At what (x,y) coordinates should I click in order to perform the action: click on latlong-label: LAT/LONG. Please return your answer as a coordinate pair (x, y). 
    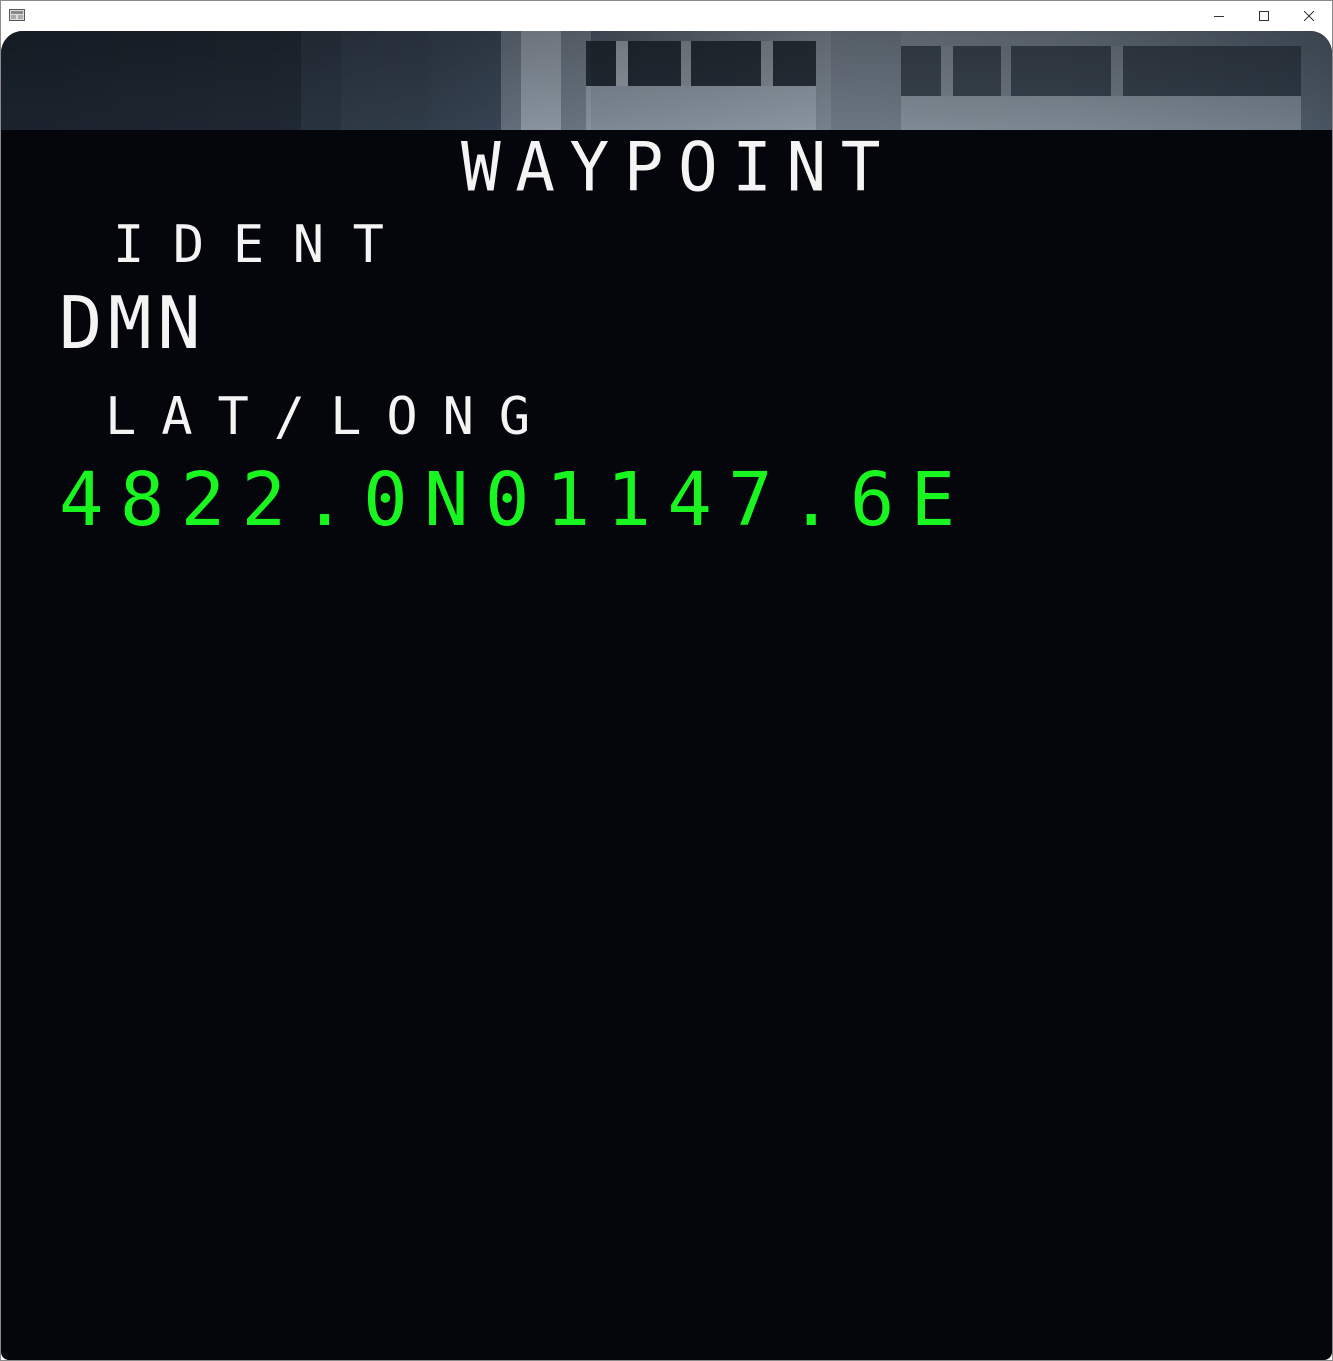
    Looking at the image, I should click on (330, 417).